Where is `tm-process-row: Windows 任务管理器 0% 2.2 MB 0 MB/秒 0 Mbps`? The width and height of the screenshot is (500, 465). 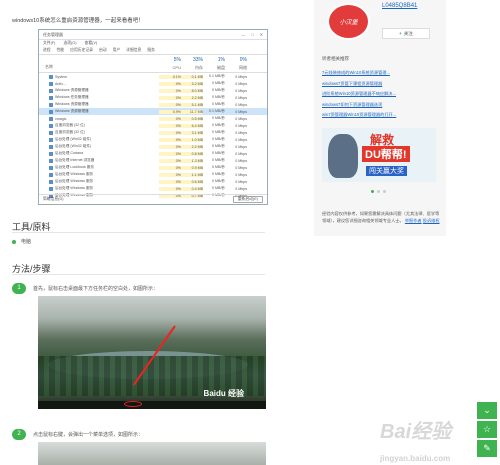 tm-process-row: Windows 任务管理器 0% 2.2 MB 0 MB/秒 0 Mbps is located at coordinates (153, 97).